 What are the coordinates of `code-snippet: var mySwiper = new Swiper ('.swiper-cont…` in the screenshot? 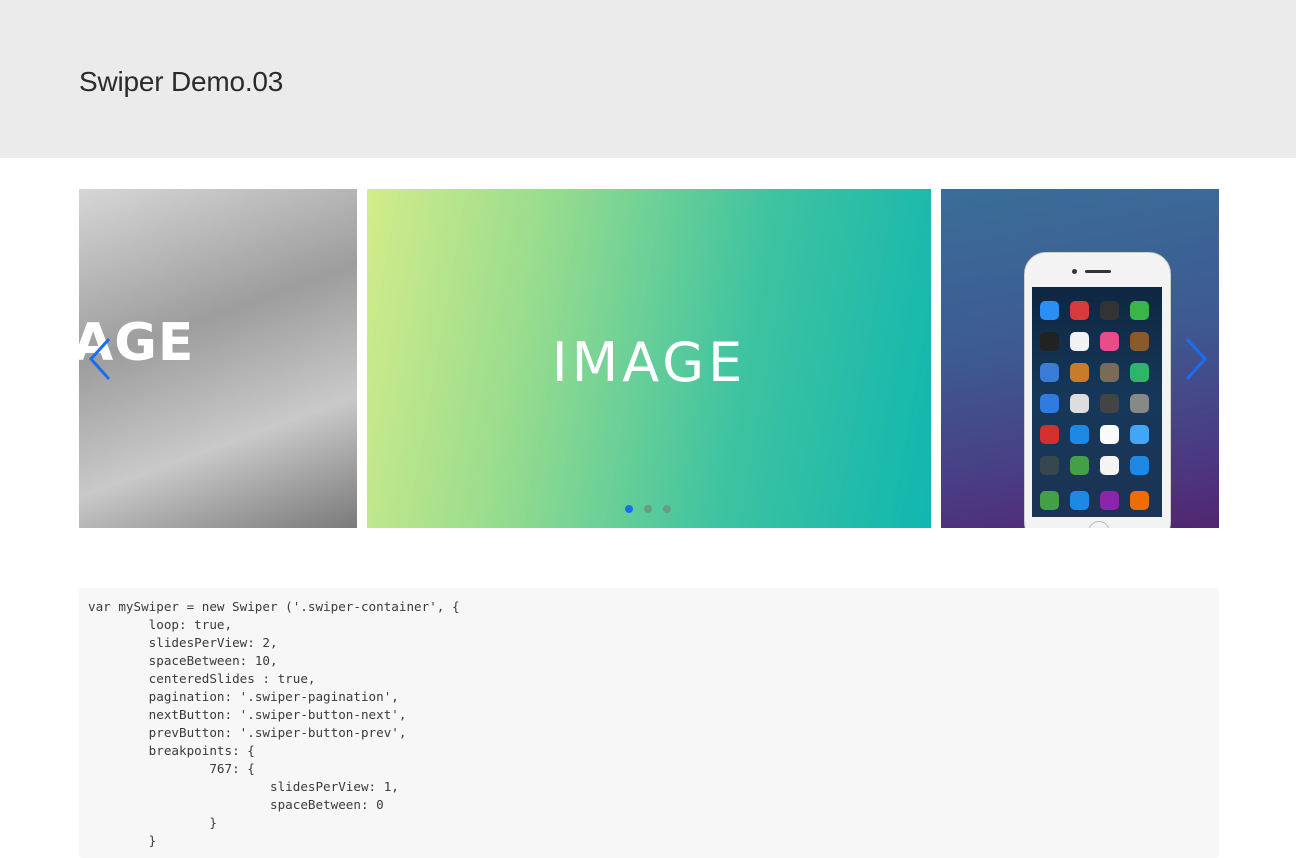 It's located at (274, 723).